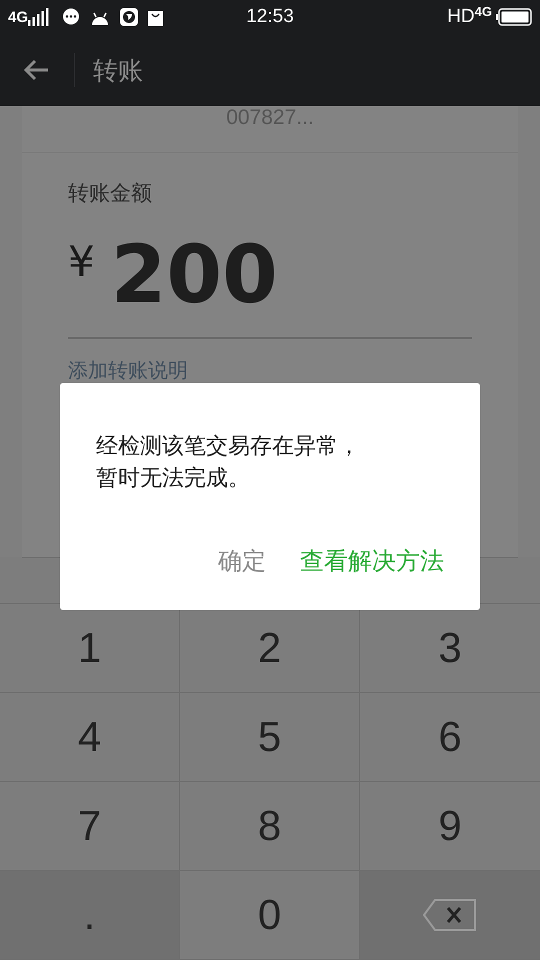  I want to click on amount-field: ¥ 200, so click(270, 287).